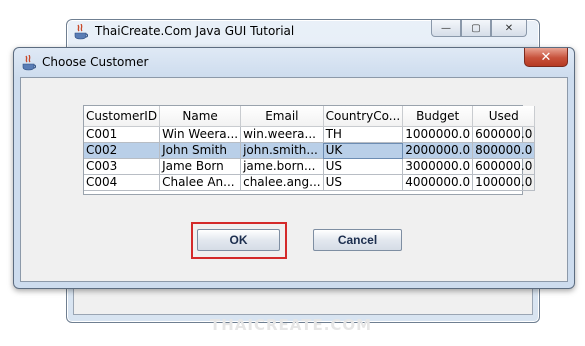 The image size is (585, 346). What do you see at coordinates (504, 182) in the screenshot?
I see `table-cell: 100000.0` at bounding box center [504, 182].